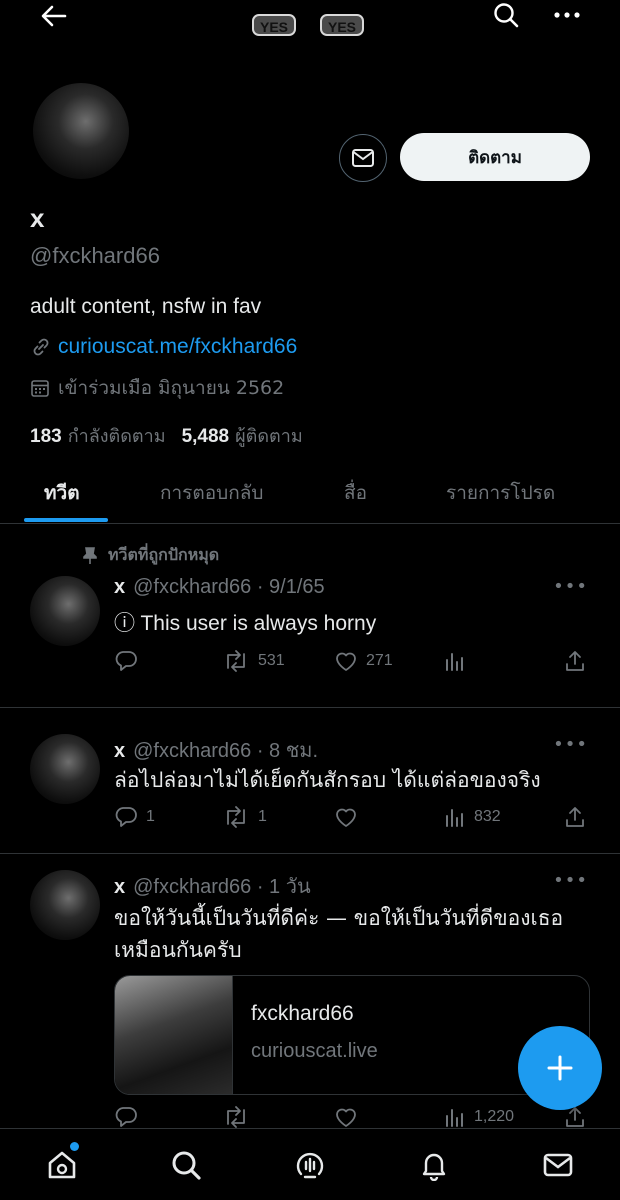 The height and width of the screenshot is (1200, 620). What do you see at coordinates (314, 1051) in the screenshot?
I see `card-domain: curiouscat.live` at bounding box center [314, 1051].